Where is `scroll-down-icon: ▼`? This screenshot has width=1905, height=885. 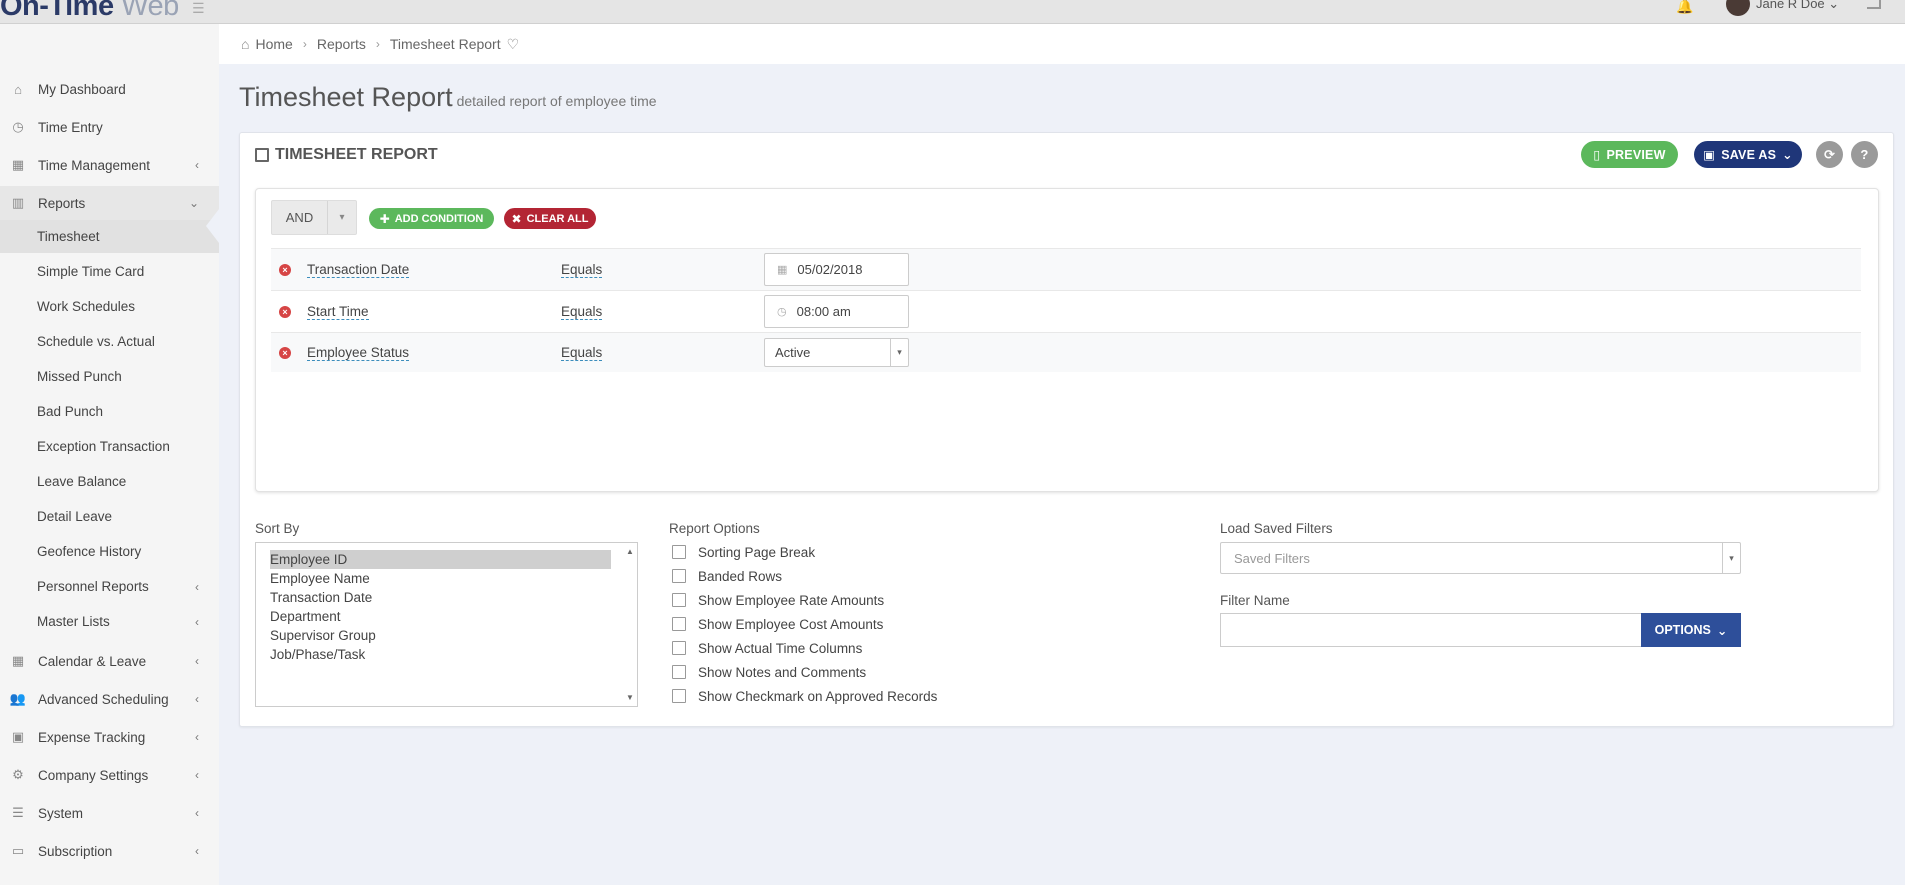 scroll-down-icon: ▼ is located at coordinates (630, 697).